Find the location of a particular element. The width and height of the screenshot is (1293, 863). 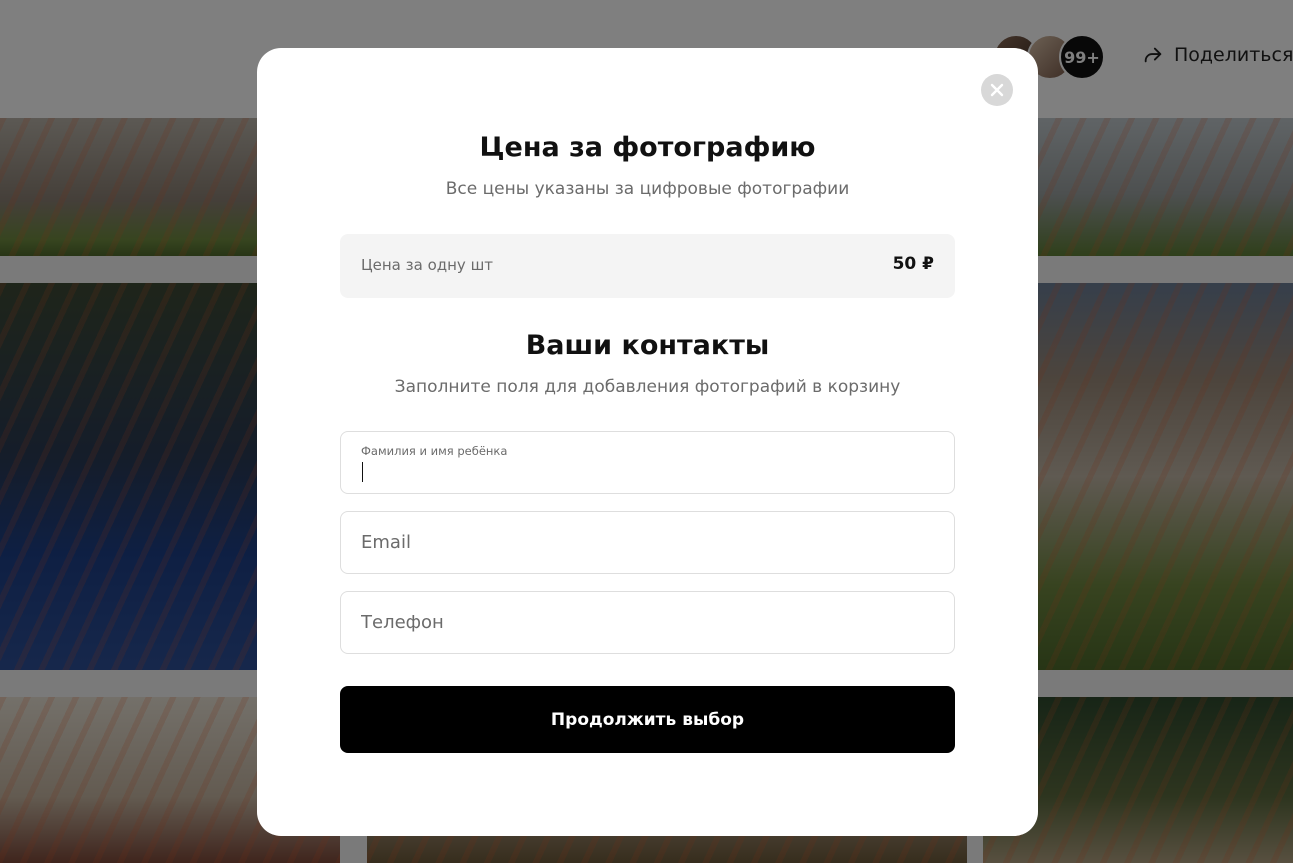

child-name-field: Фамилия и имя ребёнка is located at coordinates (647, 462).